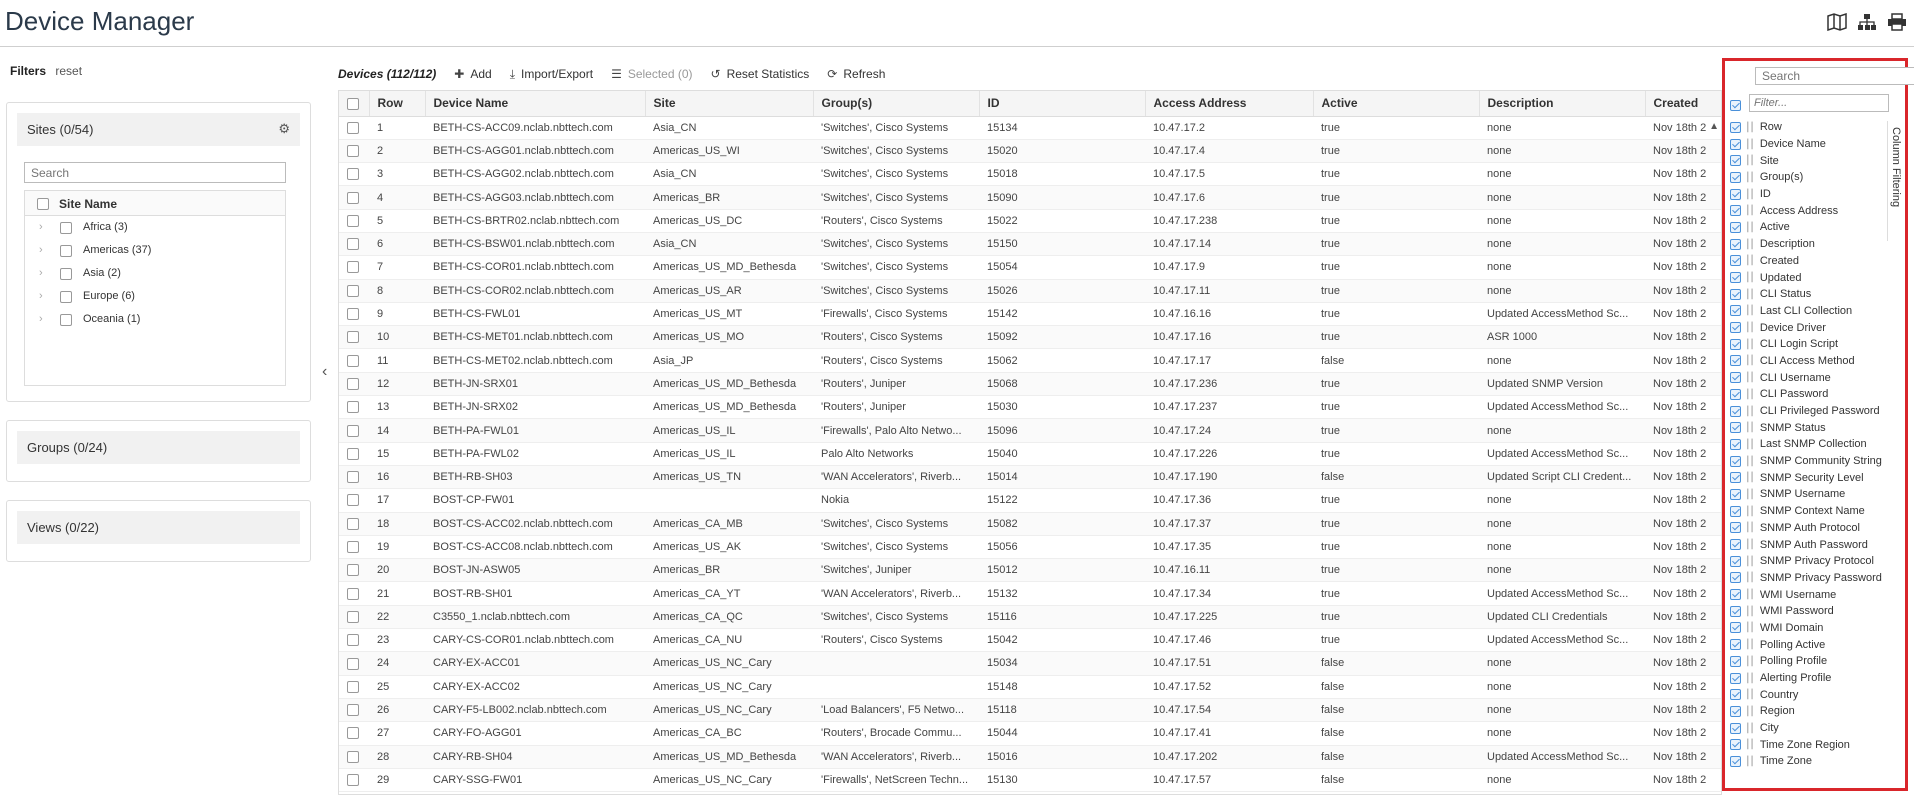 This screenshot has height=795, width=1914. I want to click on select-all-rows-checkbox-cell, so click(354, 104).